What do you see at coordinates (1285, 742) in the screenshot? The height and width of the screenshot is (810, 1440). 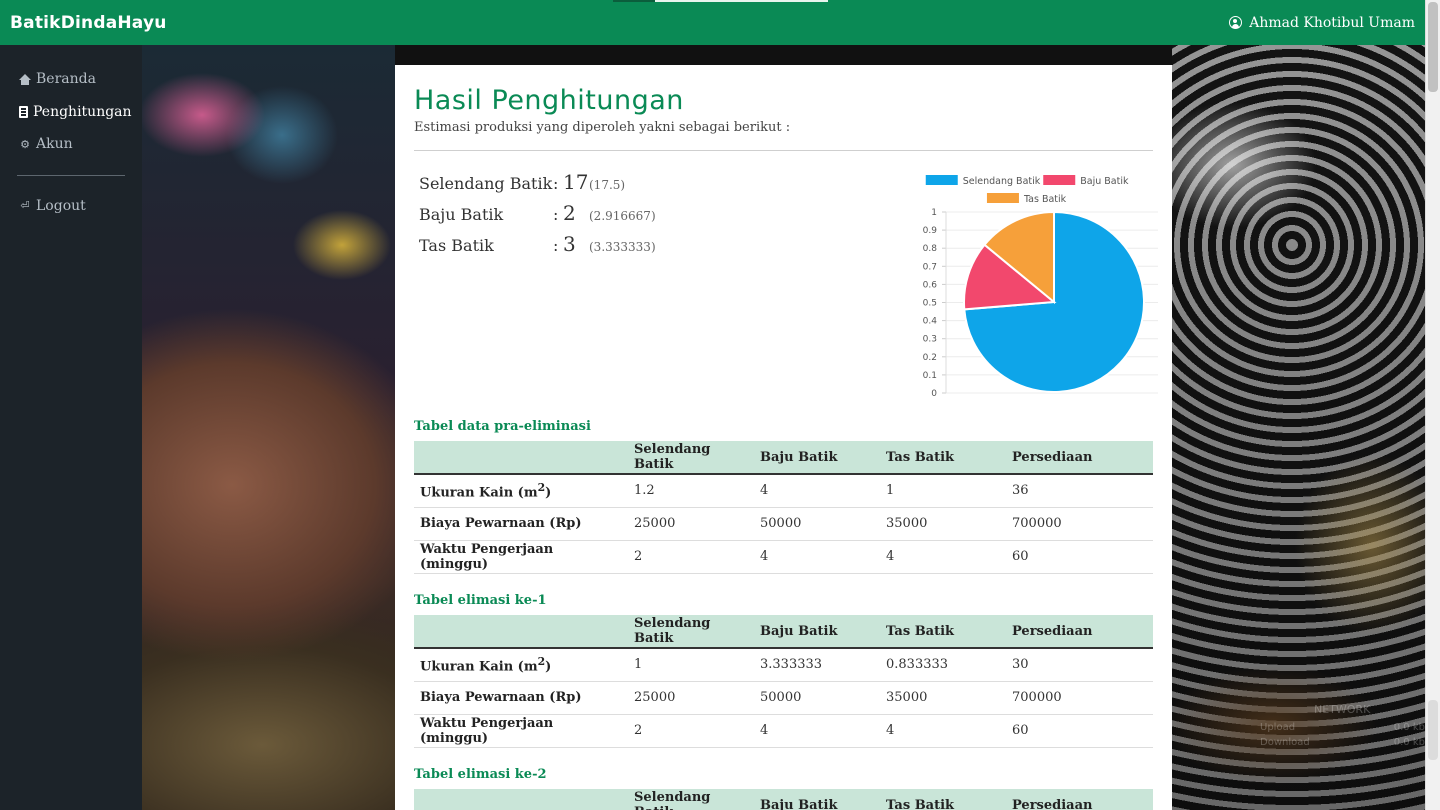 I see `network-download-label: Download` at bounding box center [1285, 742].